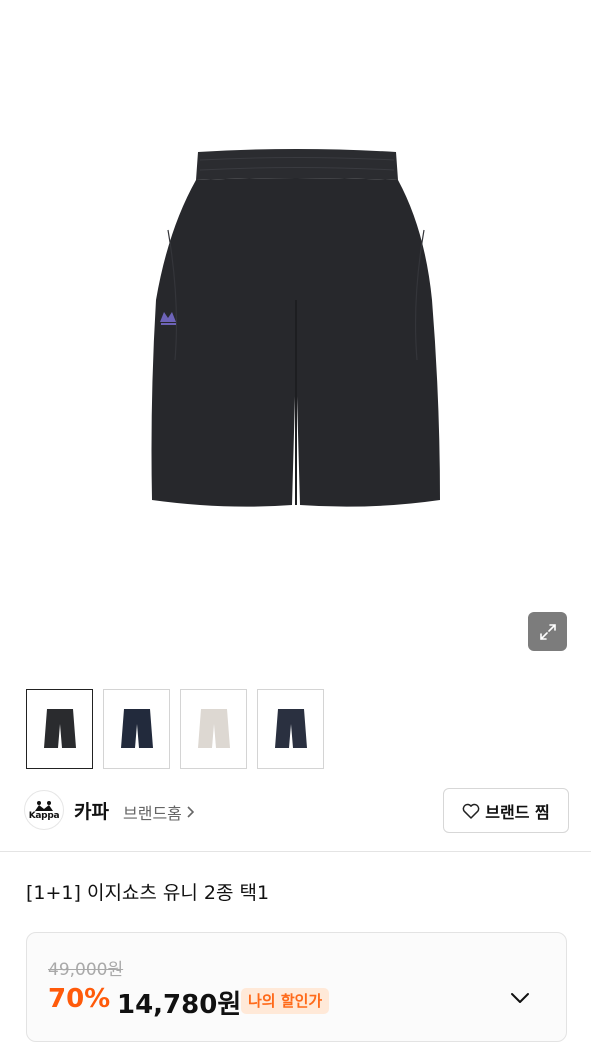 This screenshot has height=1042, width=591. I want to click on section-divider, so click(295, 851).